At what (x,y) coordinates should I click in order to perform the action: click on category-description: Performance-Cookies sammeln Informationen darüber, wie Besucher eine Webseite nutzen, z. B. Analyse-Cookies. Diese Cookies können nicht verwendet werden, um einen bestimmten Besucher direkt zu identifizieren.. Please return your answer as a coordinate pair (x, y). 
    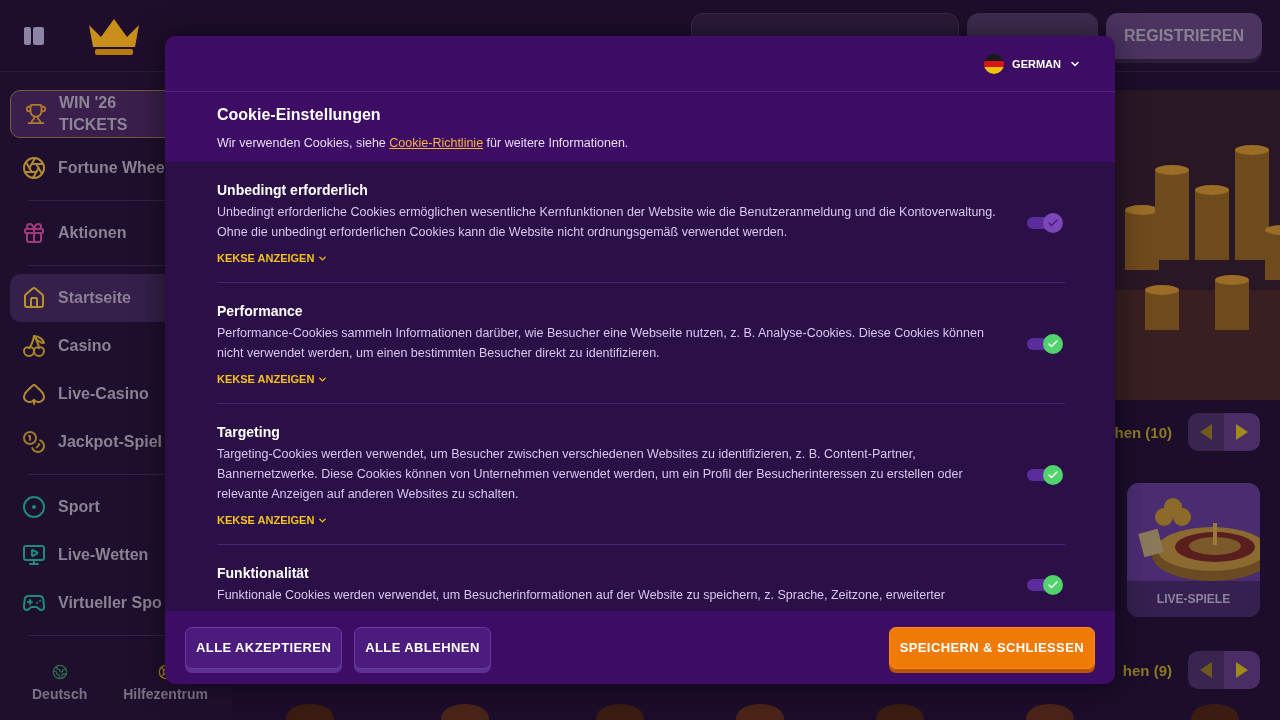
    Looking at the image, I should click on (601, 343).